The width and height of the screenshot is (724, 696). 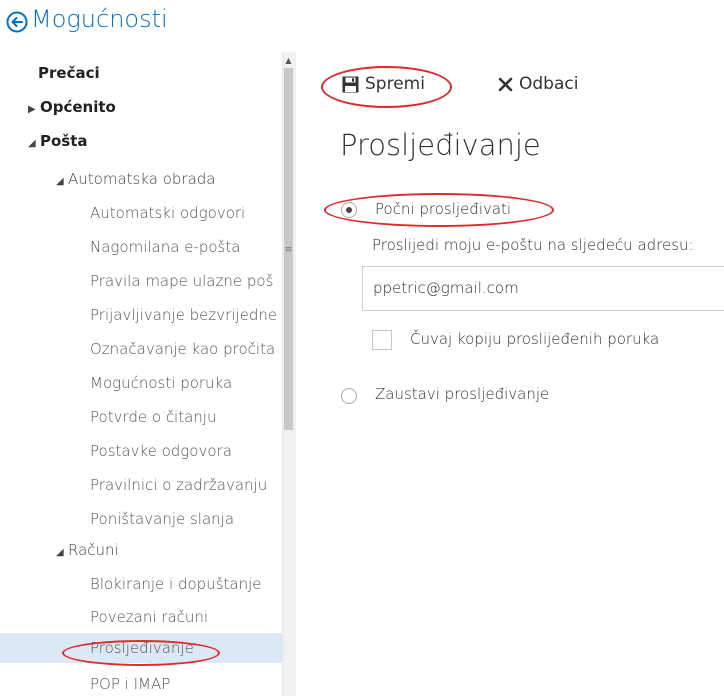 What do you see at coordinates (69, 73) in the screenshot?
I see `sidebar-item-shortcuts: Prečaci` at bounding box center [69, 73].